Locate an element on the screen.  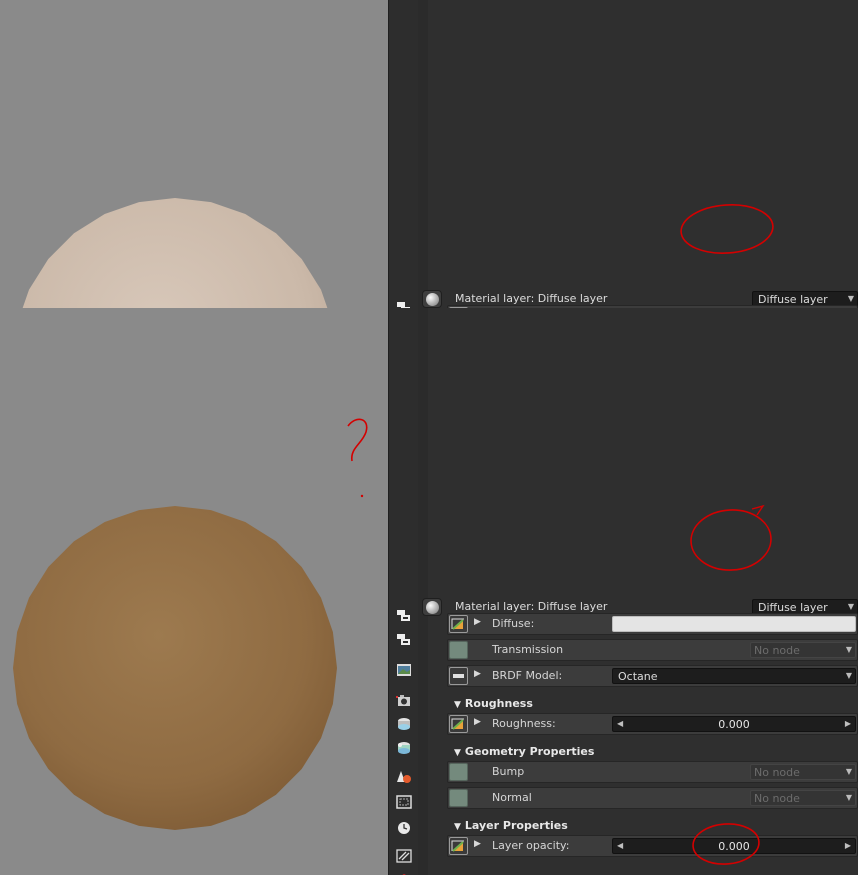
roughness-value: 0.000 is located at coordinates (734, 724).